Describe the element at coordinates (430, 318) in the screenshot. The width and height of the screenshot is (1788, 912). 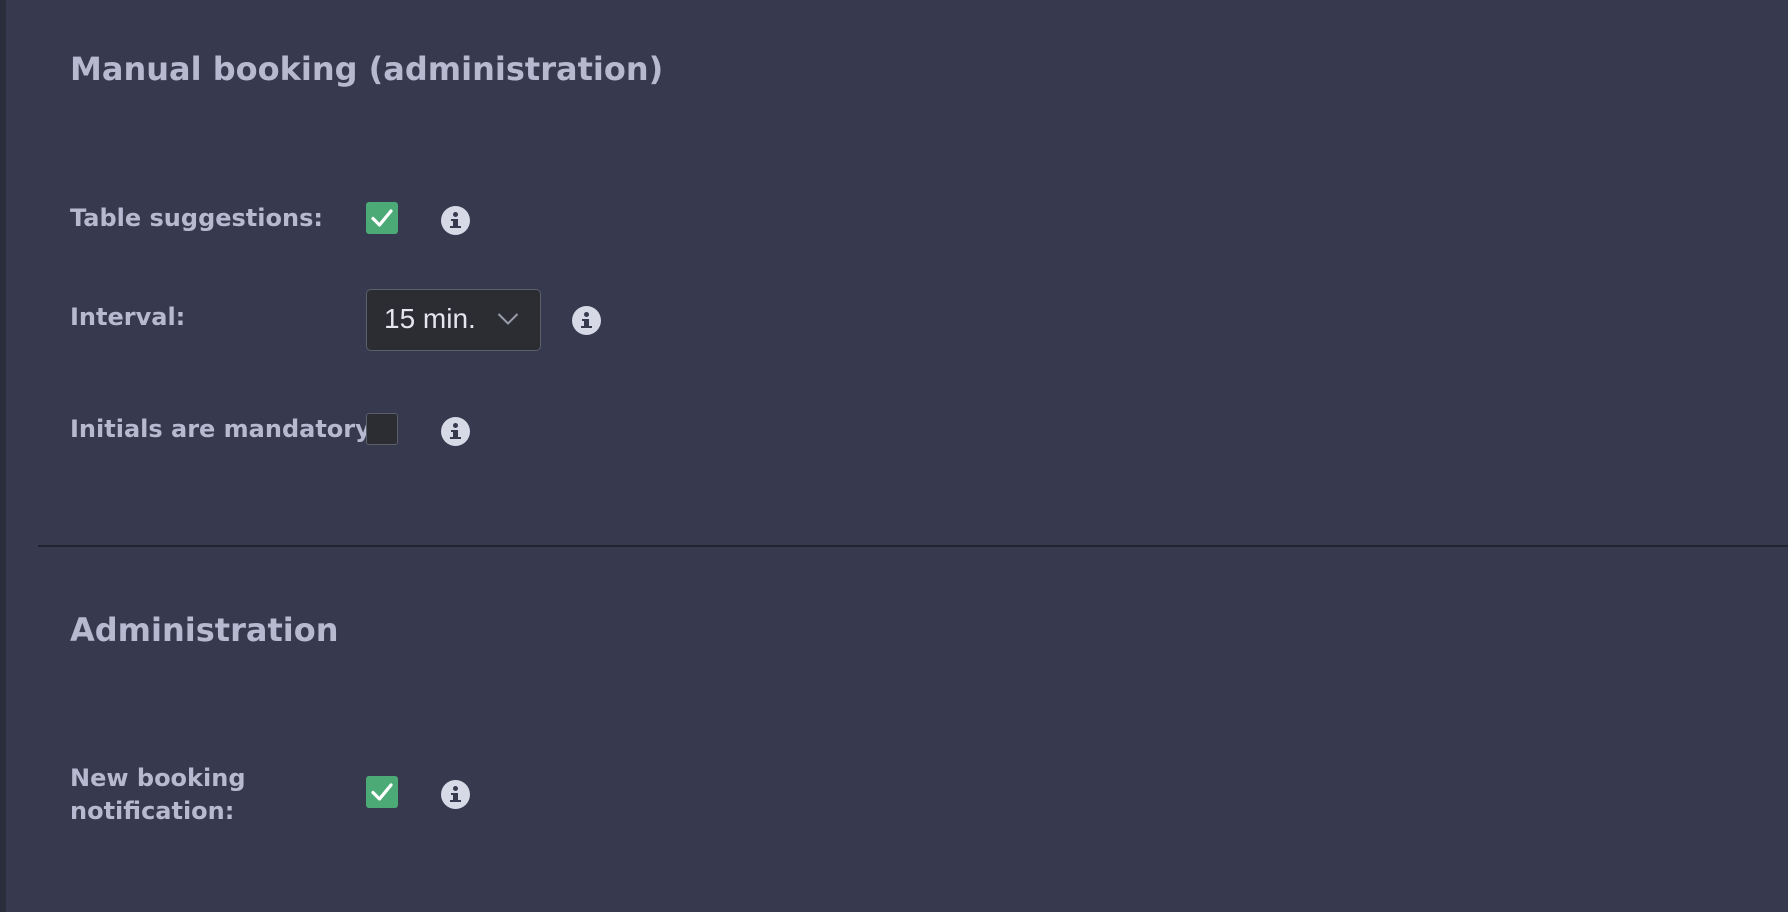
I see `interval-select-value: 15 min.` at that location.